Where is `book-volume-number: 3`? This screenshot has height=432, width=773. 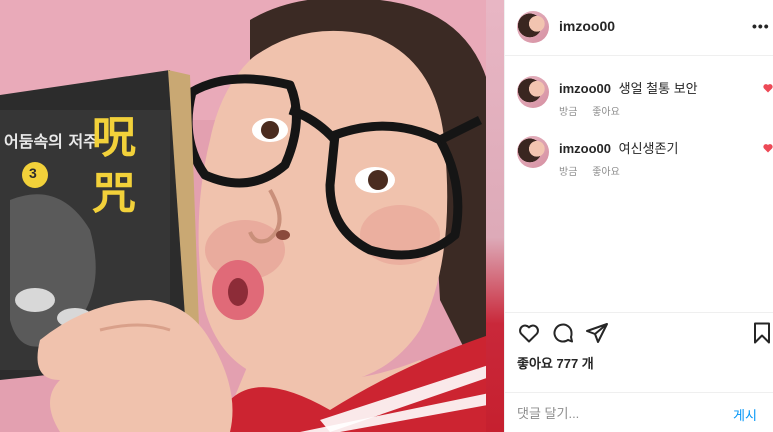
book-volume-number: 3 is located at coordinates (33, 173).